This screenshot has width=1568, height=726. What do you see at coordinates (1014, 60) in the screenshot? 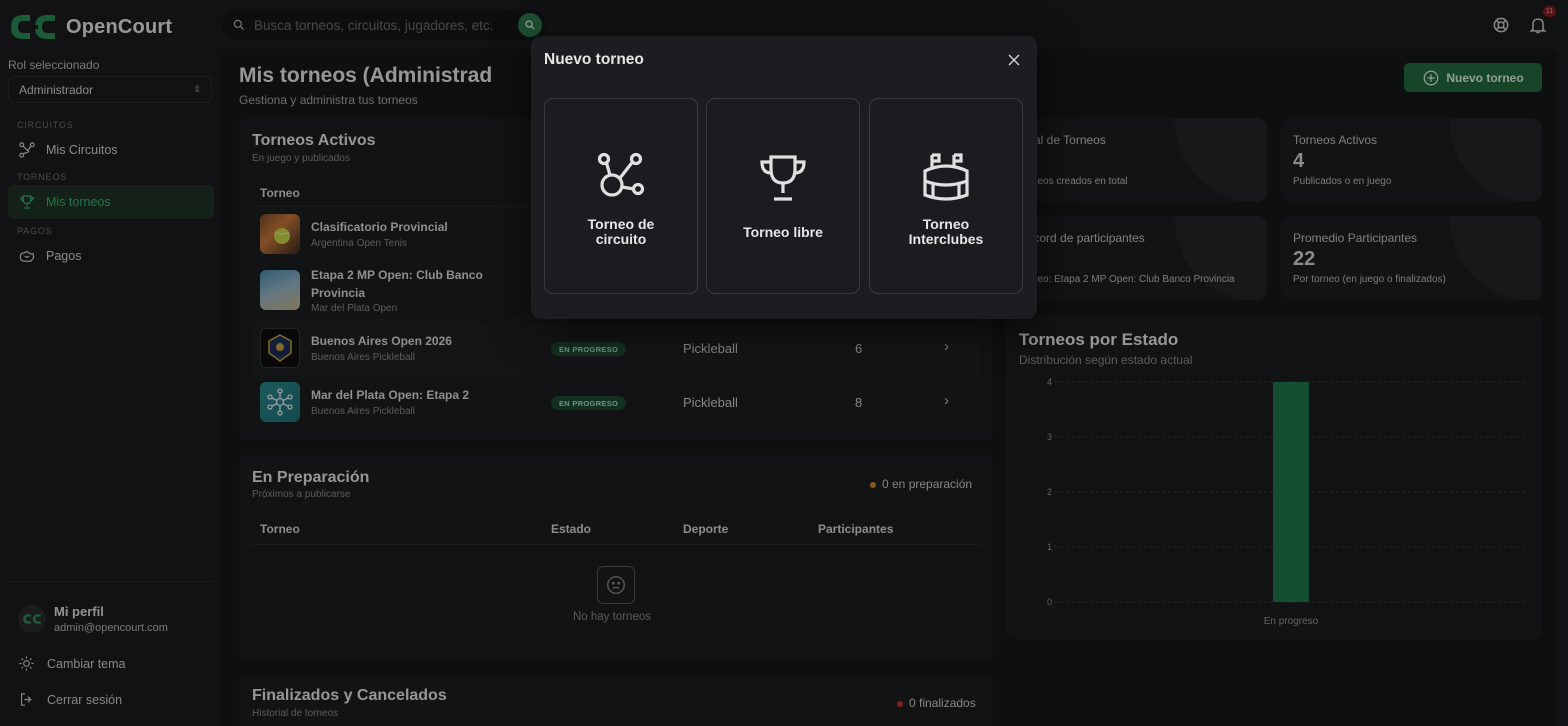
I see `close-icon` at bounding box center [1014, 60].